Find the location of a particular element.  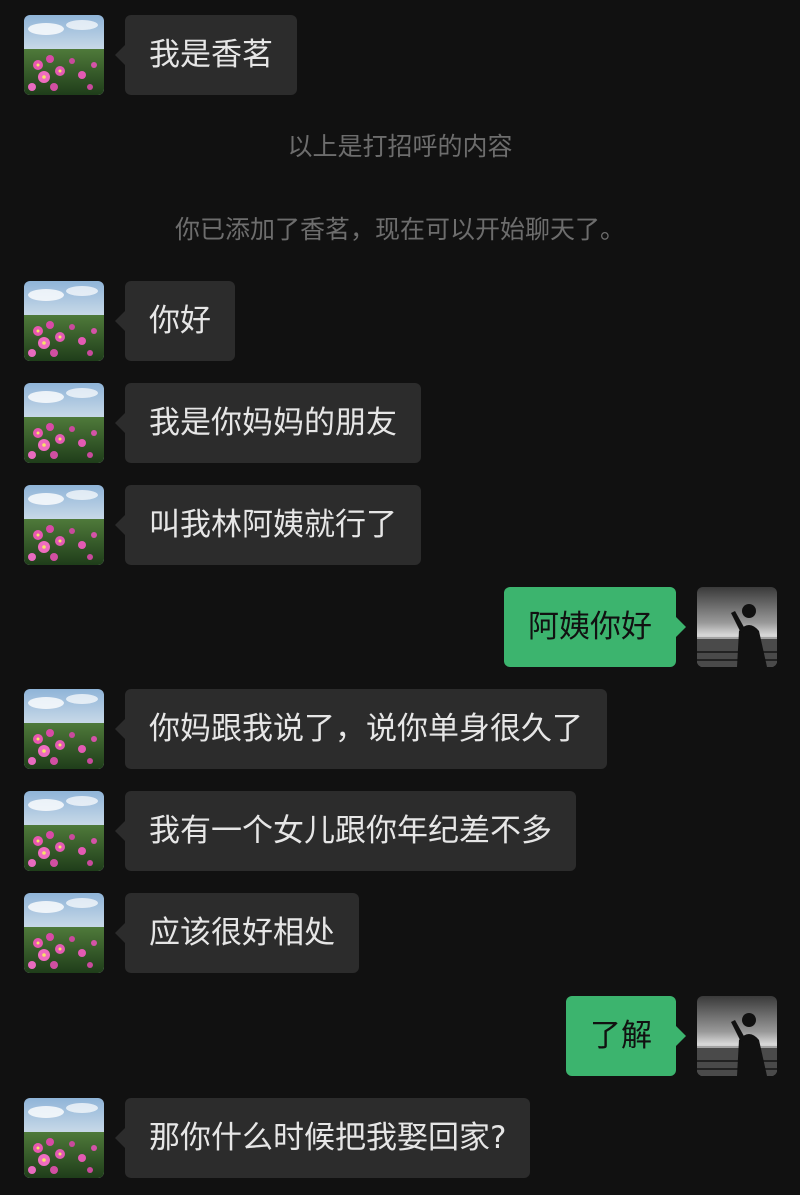

incoming-message-bubble: 那你什么时候把我娶回家? is located at coordinates (322, 1138).